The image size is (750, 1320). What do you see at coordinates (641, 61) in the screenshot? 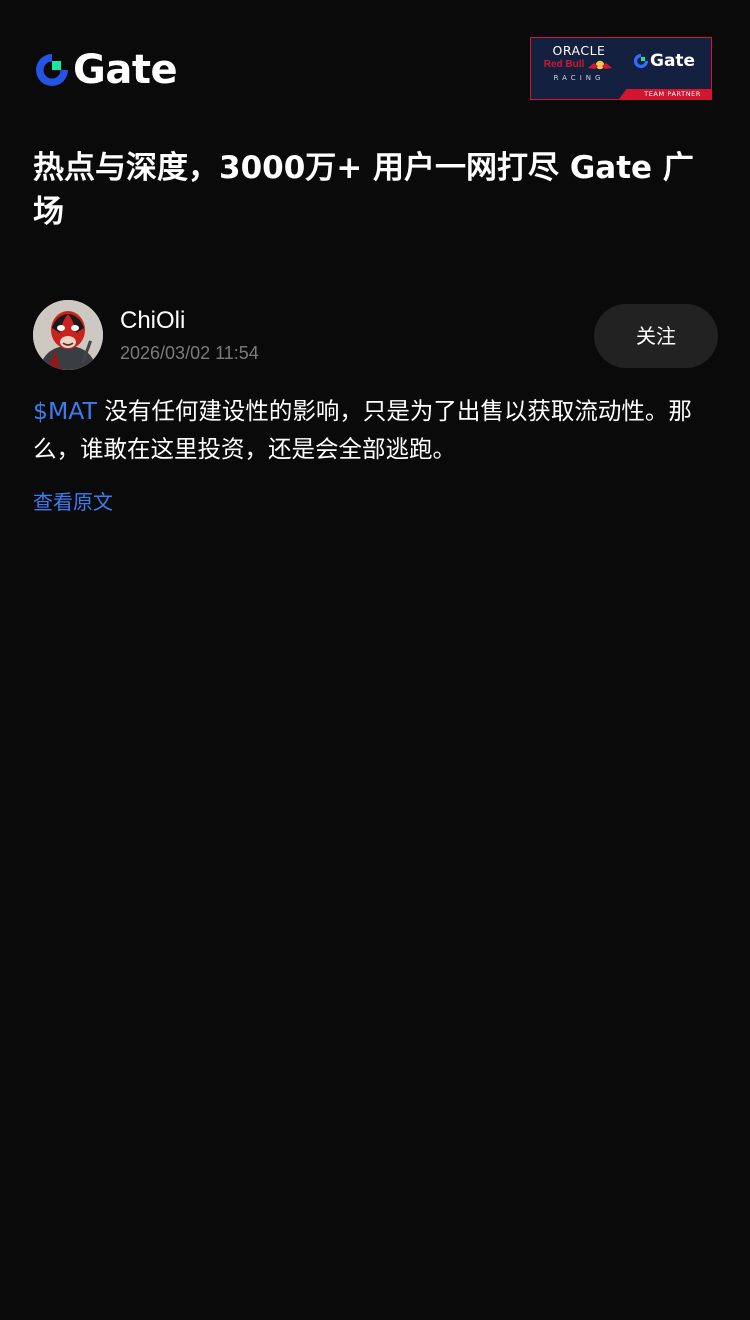
I see `gate-small-icon` at bounding box center [641, 61].